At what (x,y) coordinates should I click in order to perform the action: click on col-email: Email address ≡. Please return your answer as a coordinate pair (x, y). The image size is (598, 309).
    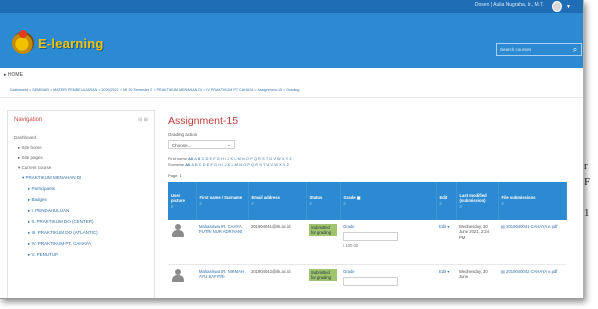
    Looking at the image, I should click on (277, 201).